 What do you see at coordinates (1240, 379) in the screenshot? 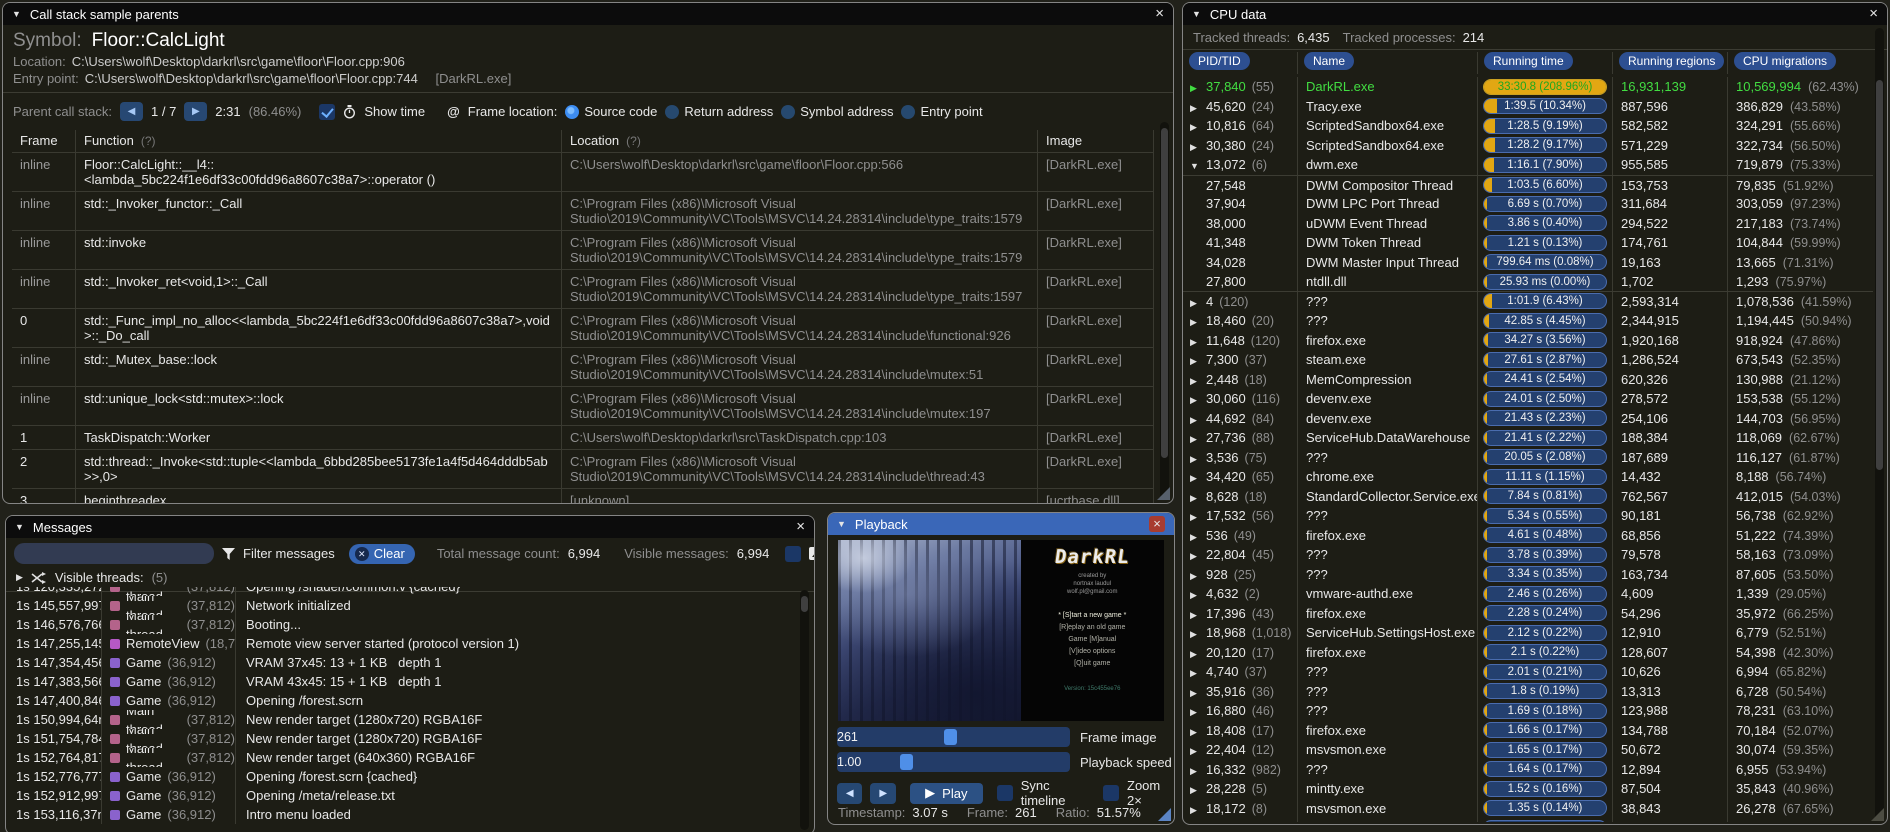
I see `pid-cell: ▶ 2,448 (18)` at bounding box center [1240, 379].